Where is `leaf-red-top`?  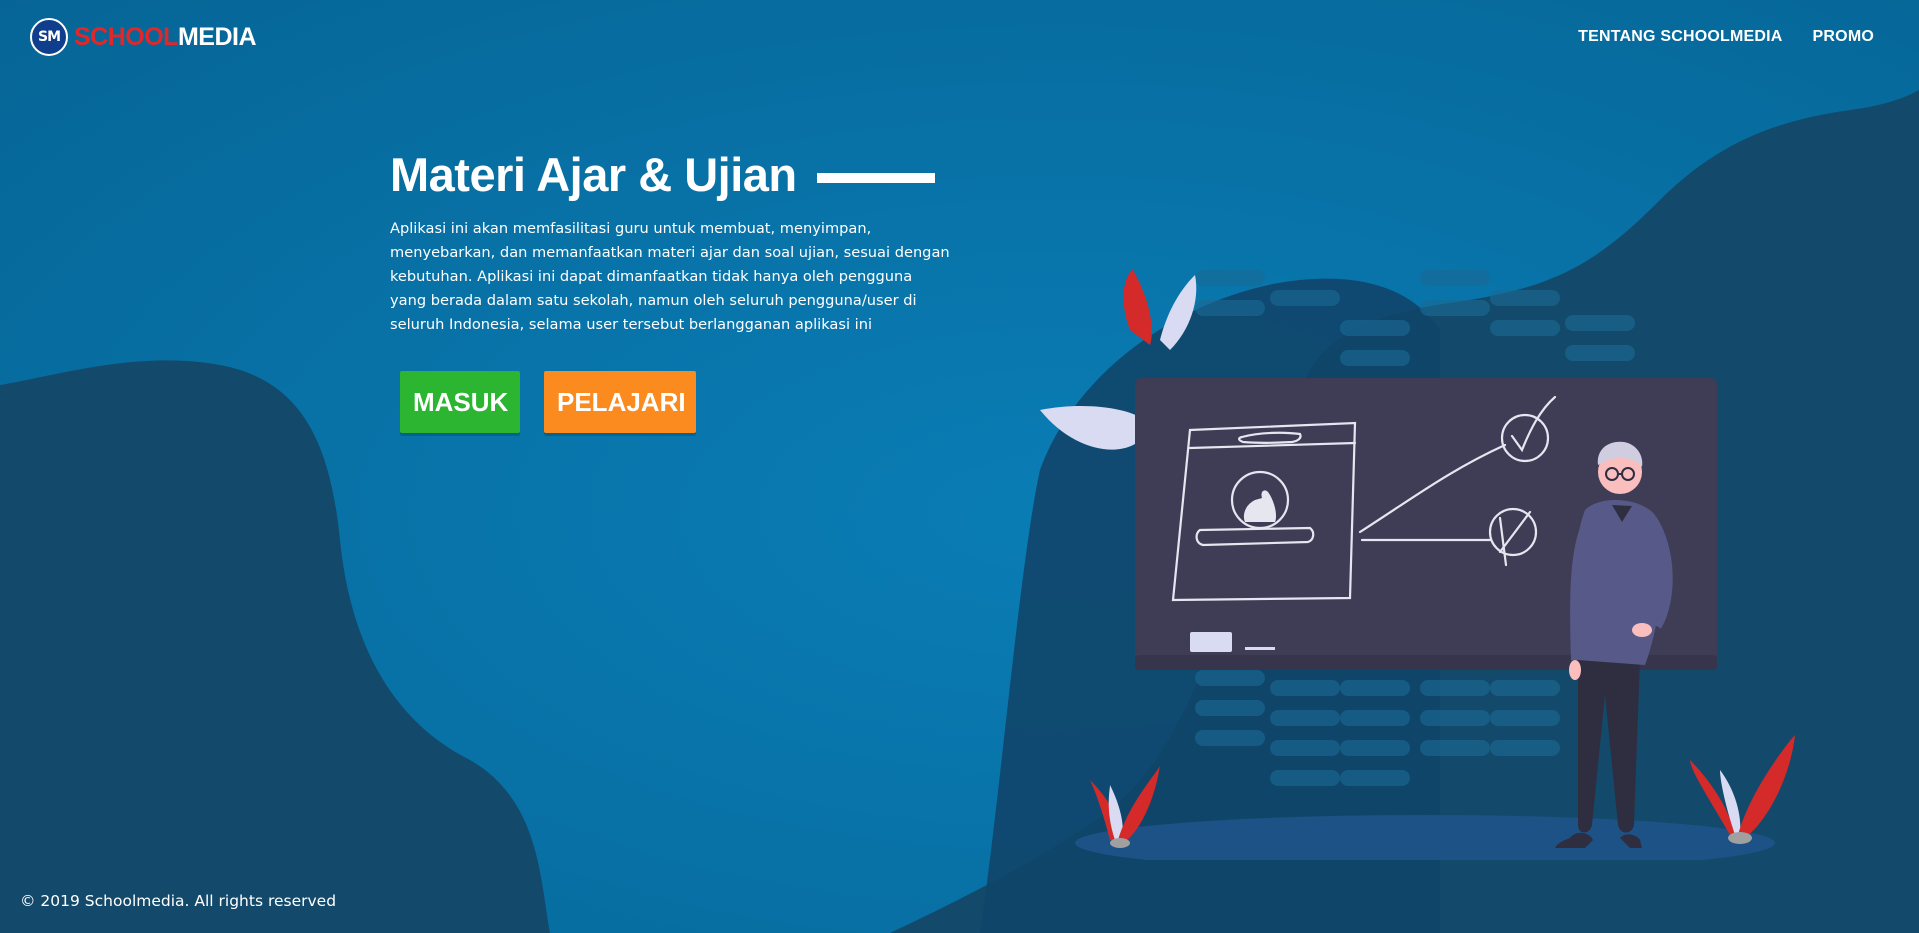
leaf-red-top is located at coordinates (1137, 307).